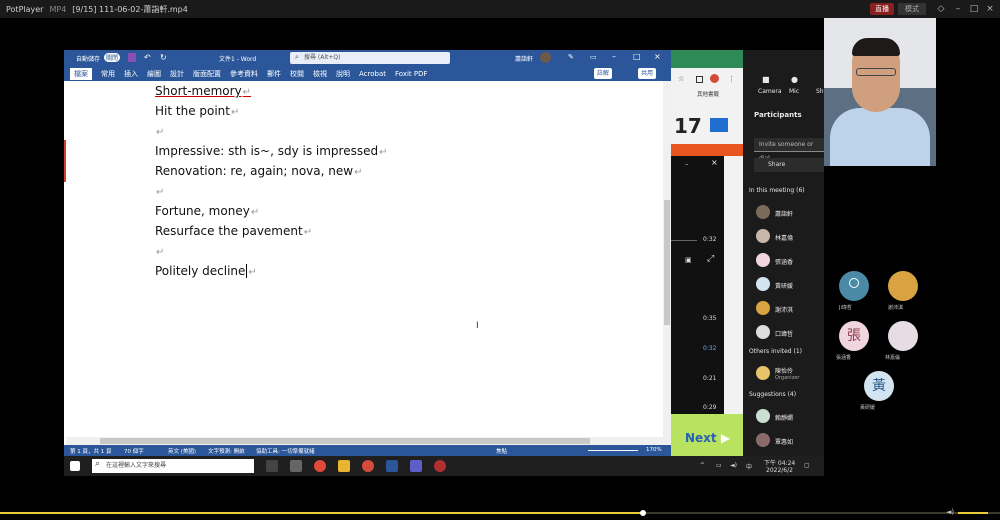  I want to click on participant-name: 蕭詣軒, so click(784, 213).